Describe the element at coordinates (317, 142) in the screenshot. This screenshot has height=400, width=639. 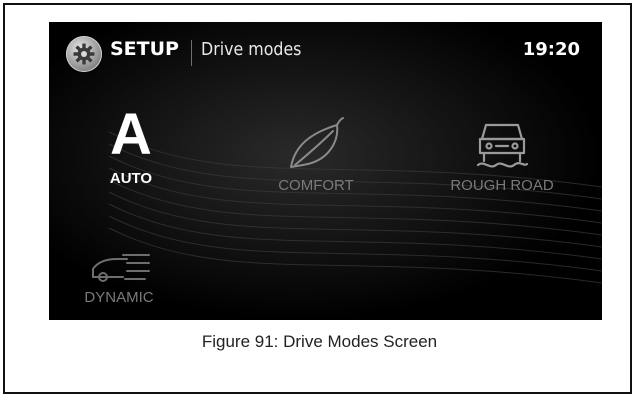
I see `leaf-icon` at that location.